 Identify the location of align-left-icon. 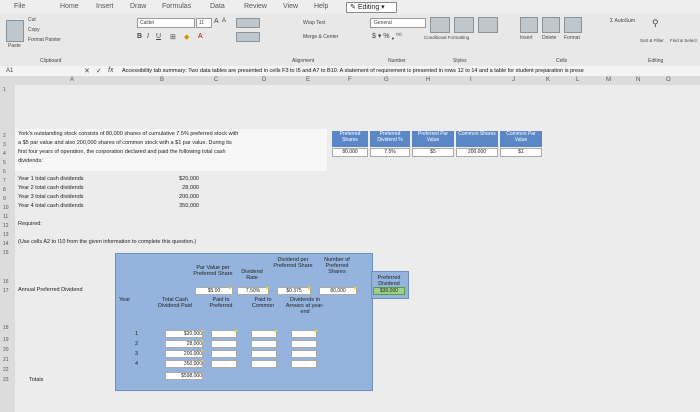
(248, 37).